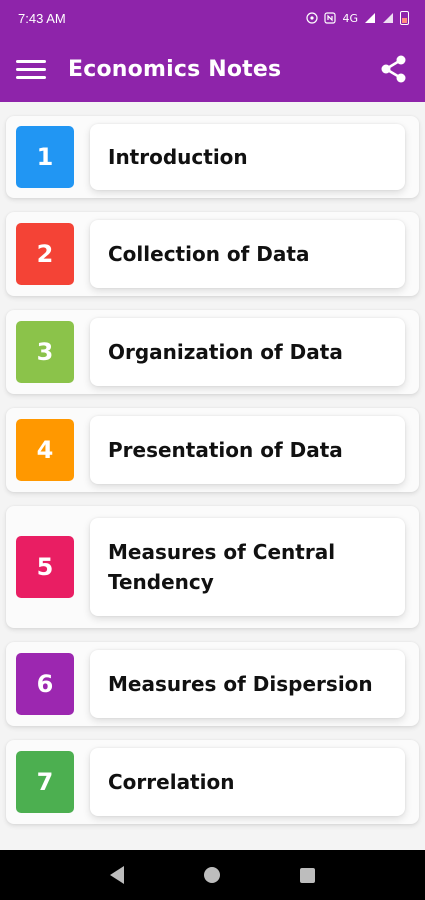 The width and height of the screenshot is (425, 900). I want to click on chapter-number-badge: 3, so click(45, 352).